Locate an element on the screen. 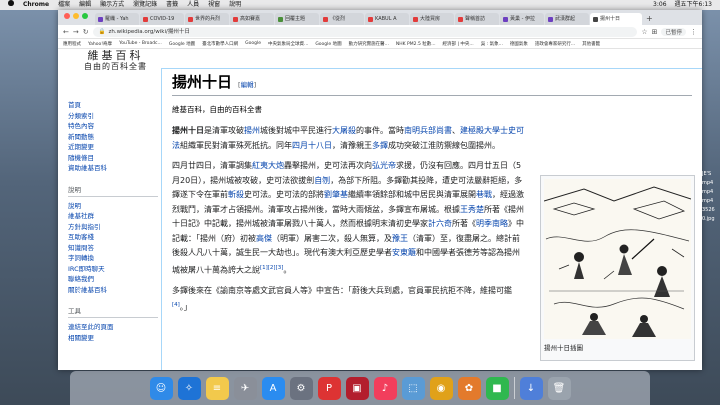 The width and height of the screenshot is (720, 405). bookmark-item: Yahoo!奇摩 is located at coordinates (100, 44).